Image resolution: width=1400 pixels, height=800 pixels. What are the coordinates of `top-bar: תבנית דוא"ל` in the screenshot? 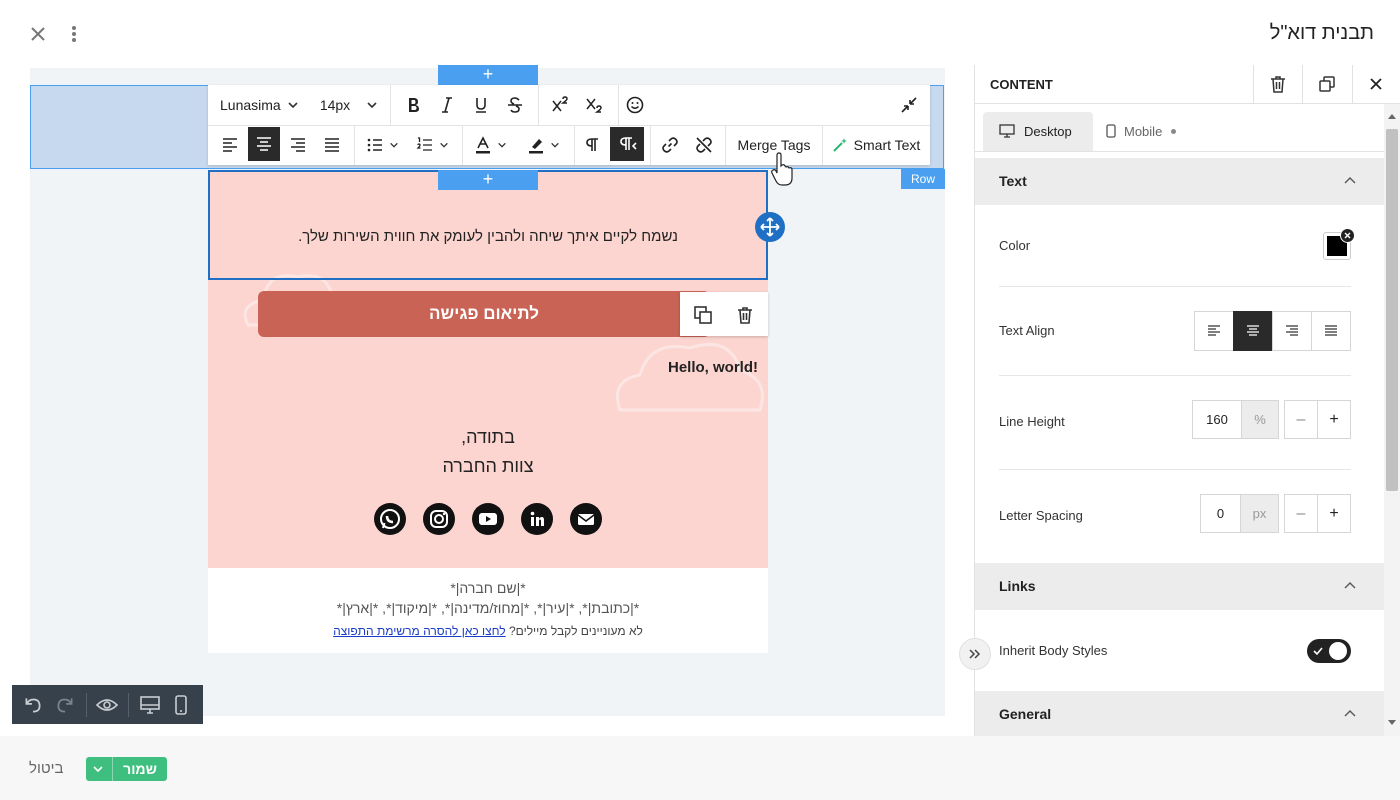 It's located at (700, 34).